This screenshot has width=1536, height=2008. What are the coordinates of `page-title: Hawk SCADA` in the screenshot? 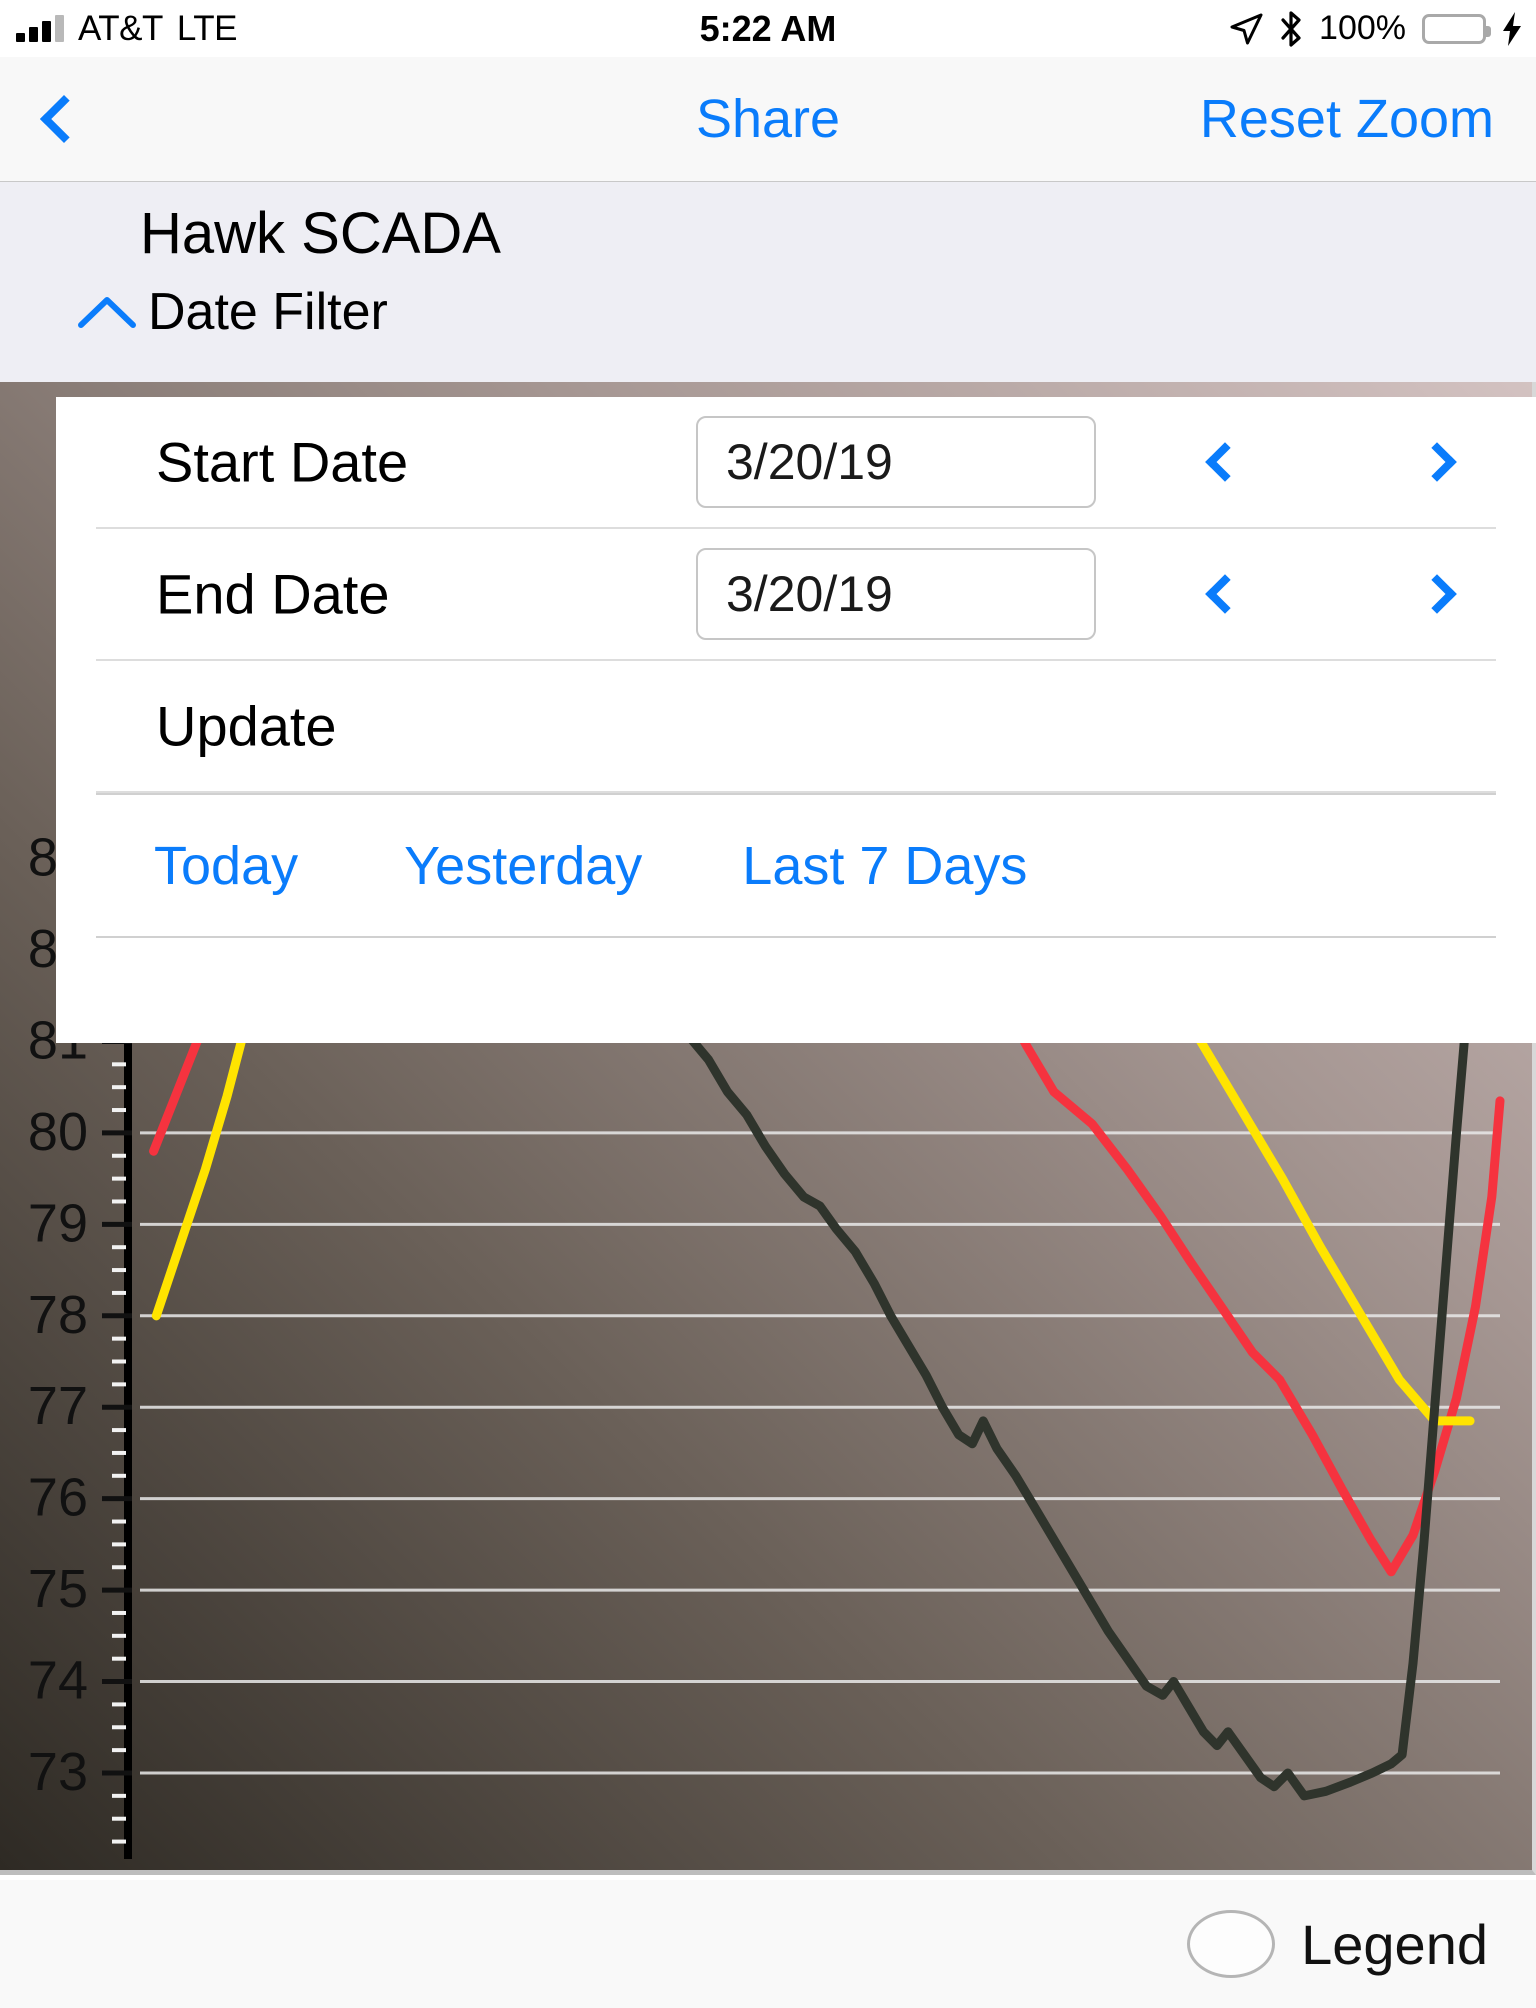 It's located at (320, 233).